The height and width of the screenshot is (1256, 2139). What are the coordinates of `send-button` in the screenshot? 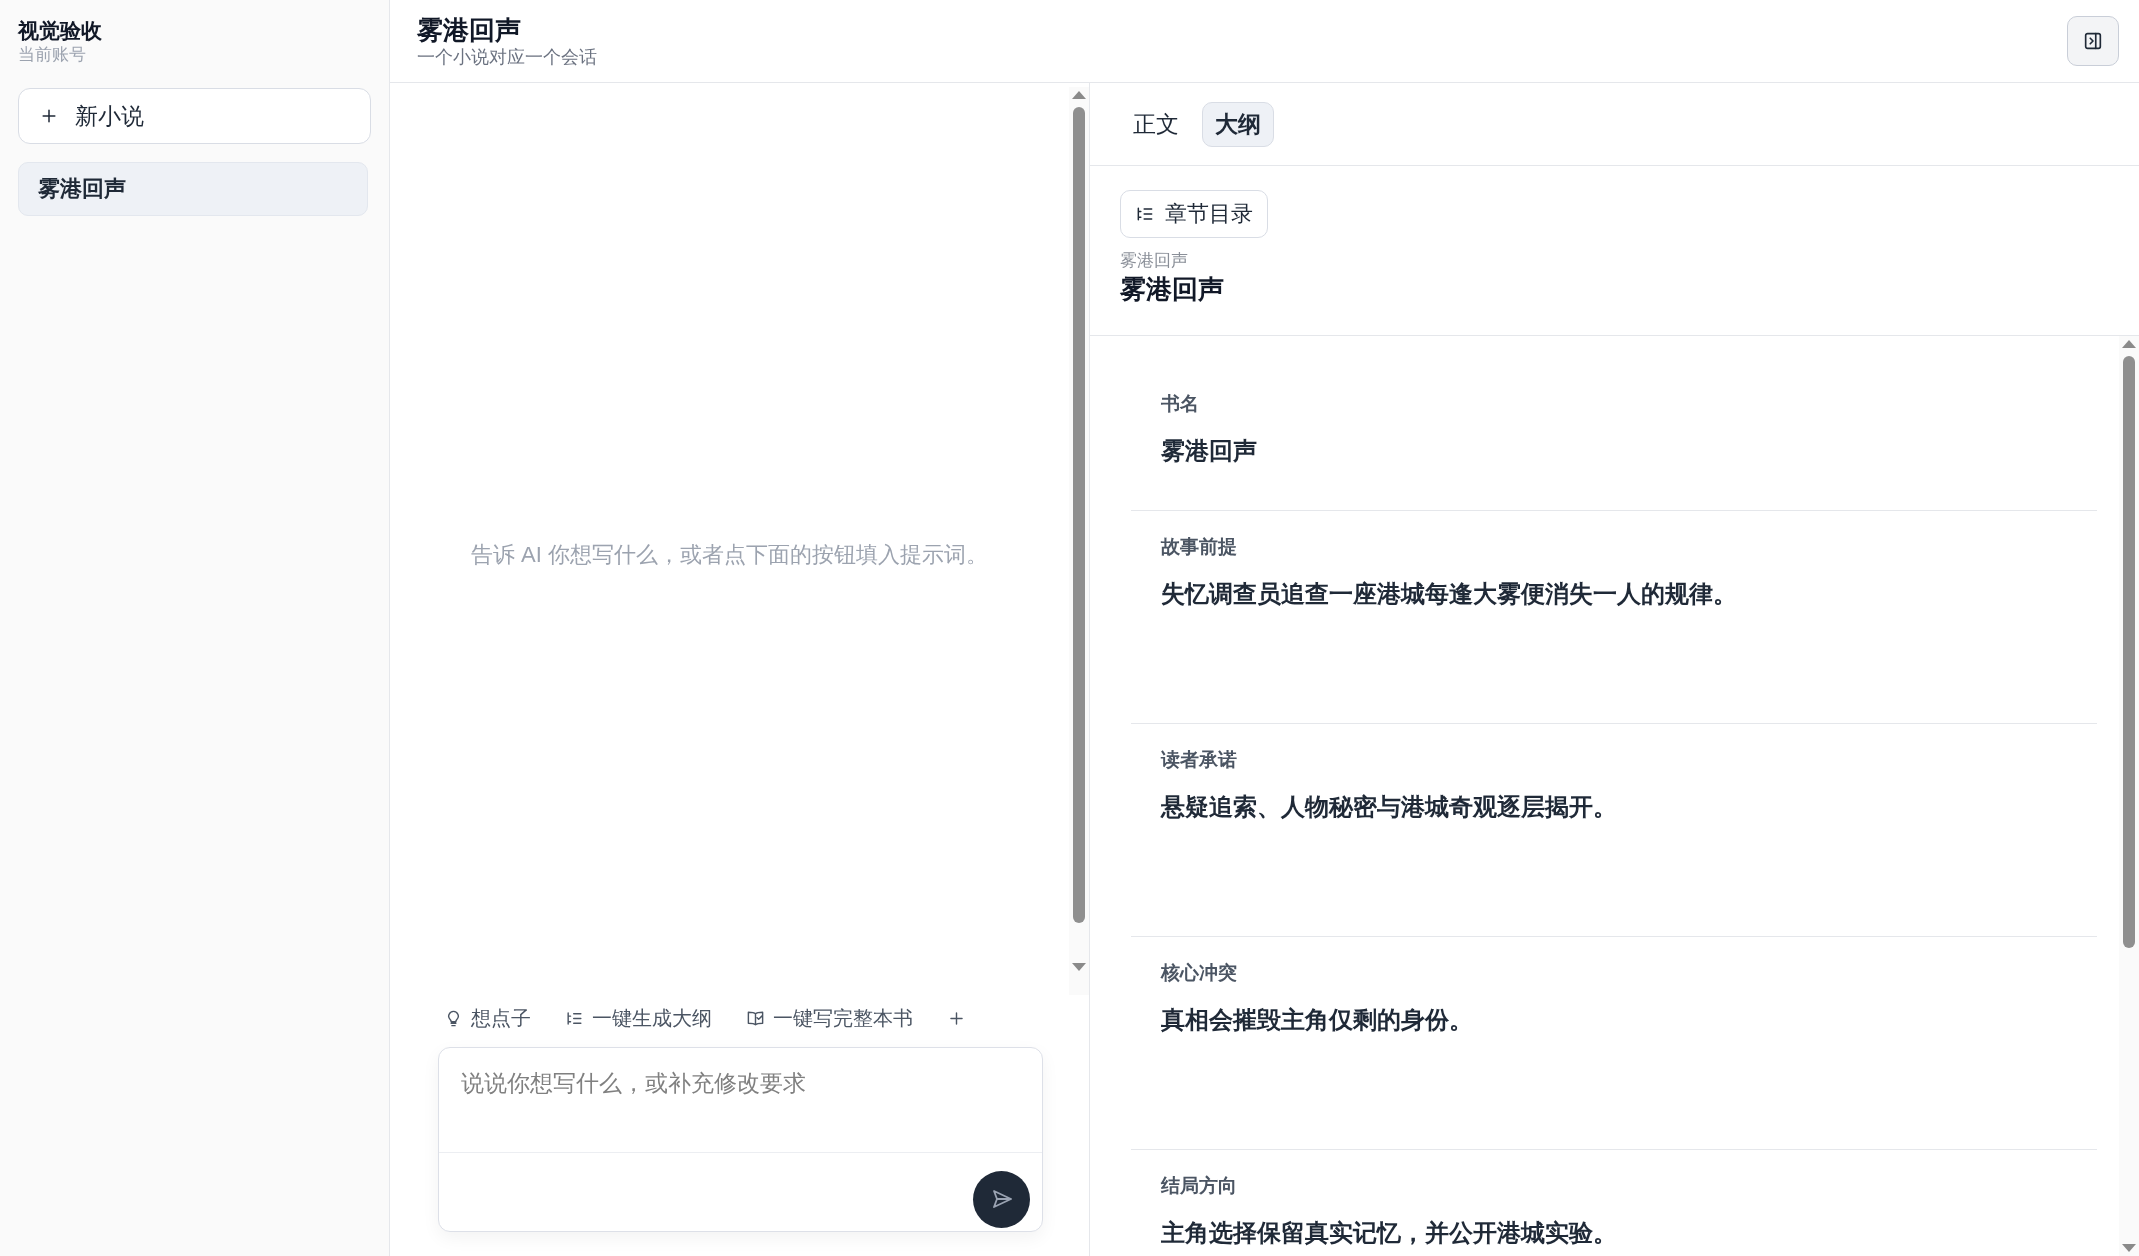 It's located at (1001, 1199).